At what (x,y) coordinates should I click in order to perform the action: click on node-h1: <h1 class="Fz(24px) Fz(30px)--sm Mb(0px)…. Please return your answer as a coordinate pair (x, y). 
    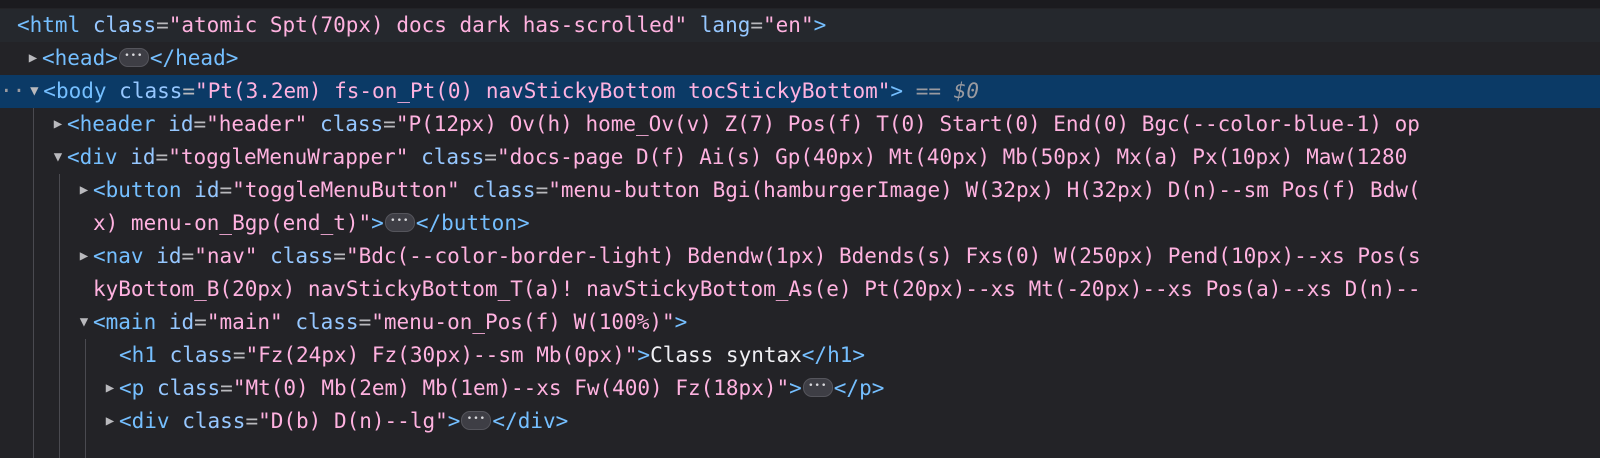
    Looking at the image, I should click on (800, 355).